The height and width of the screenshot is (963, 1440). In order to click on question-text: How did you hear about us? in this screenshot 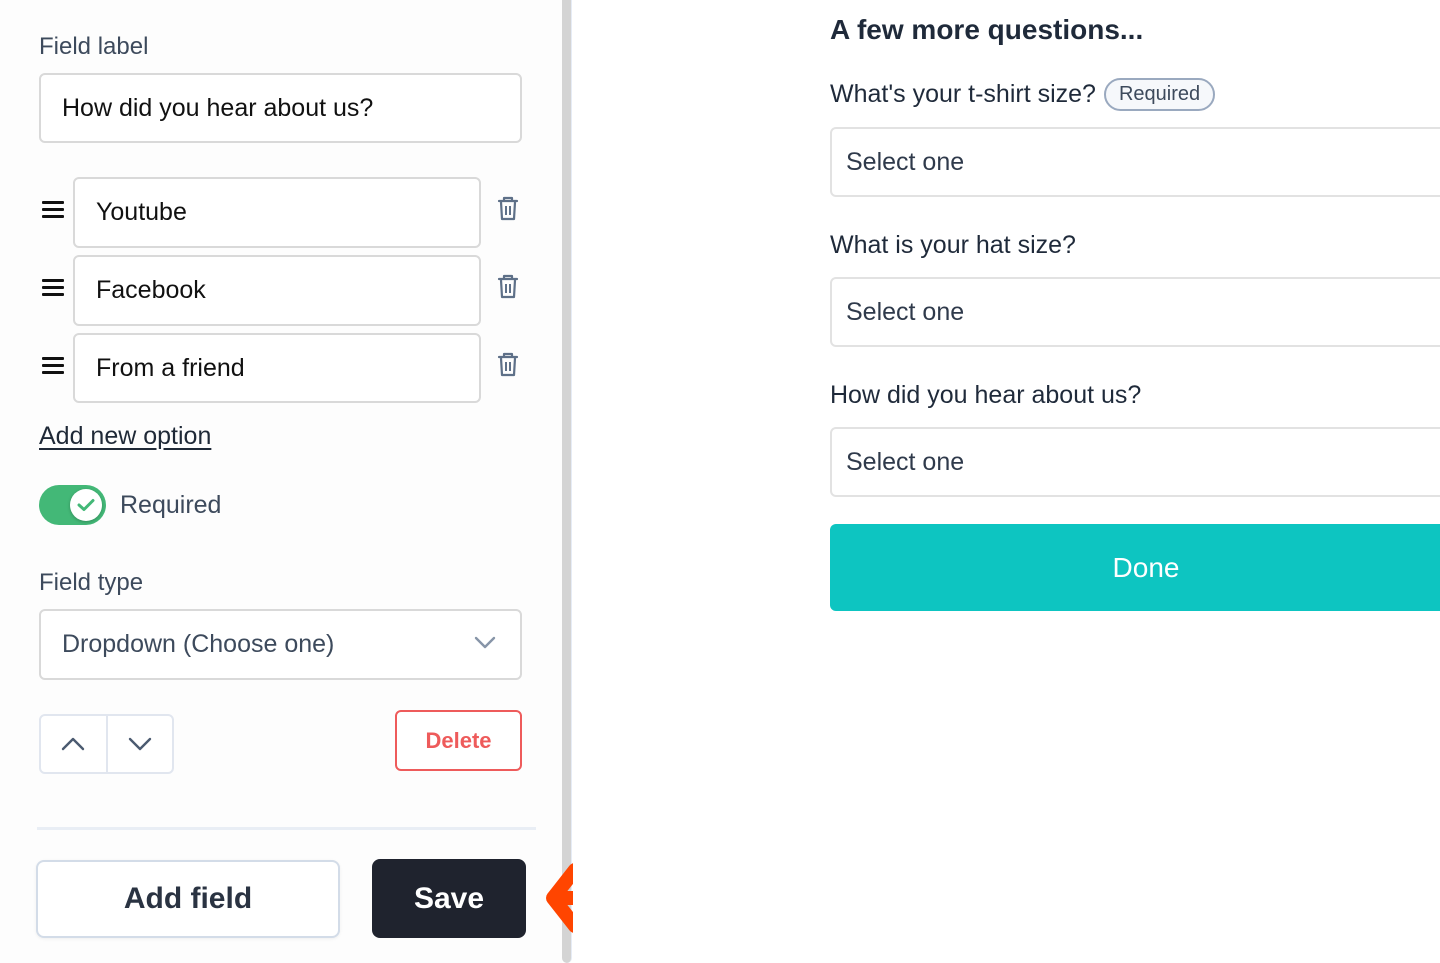, I will do `click(986, 395)`.